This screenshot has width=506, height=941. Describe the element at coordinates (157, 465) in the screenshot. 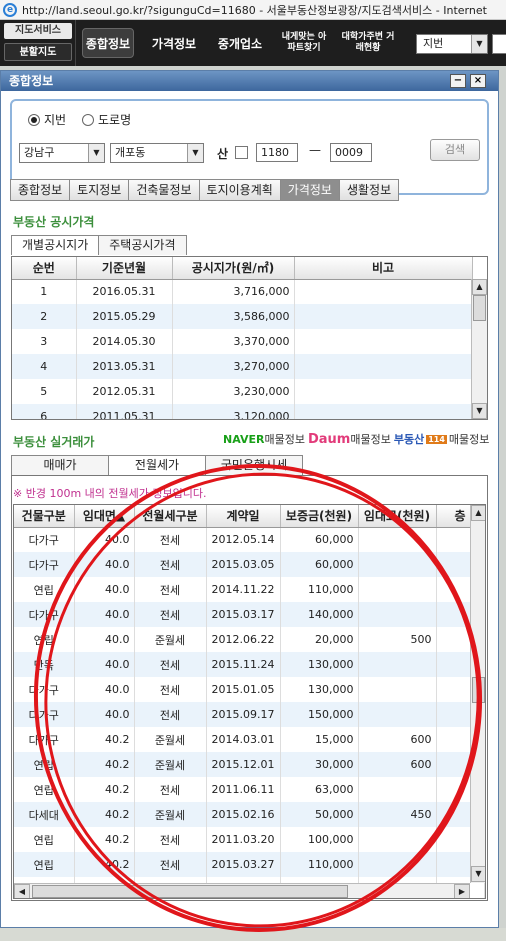

I see `subtab-rent: 전월세가` at that location.